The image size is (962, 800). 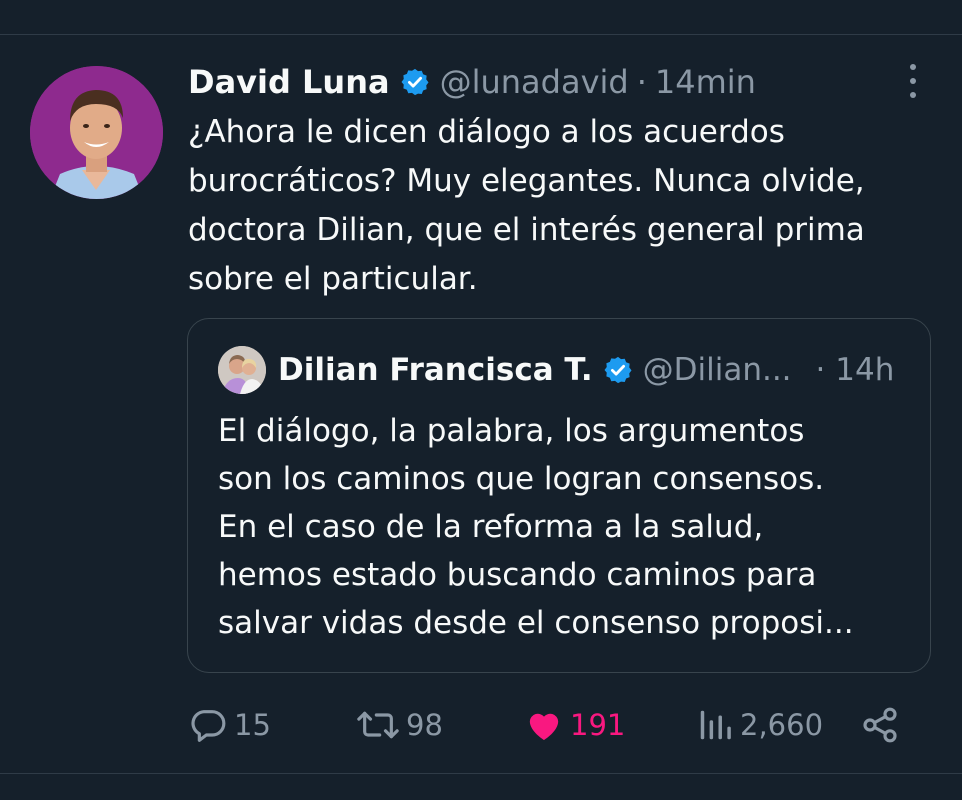 What do you see at coordinates (705, 82) in the screenshot?
I see `tweet-timestamp: 14min` at bounding box center [705, 82].